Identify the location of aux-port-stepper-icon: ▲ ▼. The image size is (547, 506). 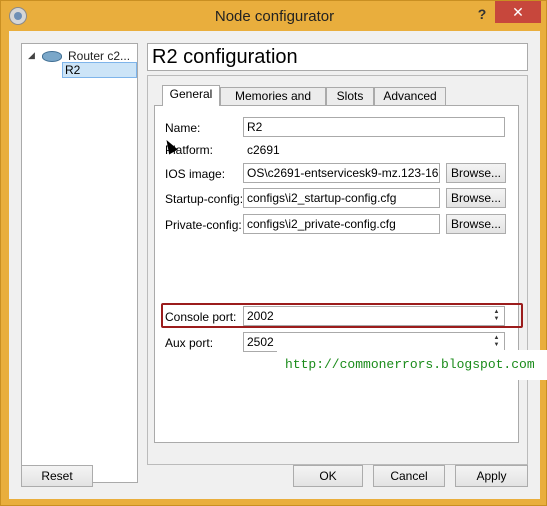
(496, 342).